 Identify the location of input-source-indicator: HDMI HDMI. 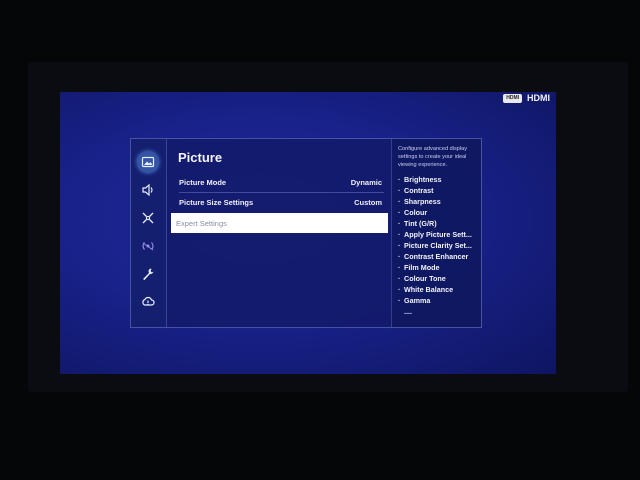
(526, 98).